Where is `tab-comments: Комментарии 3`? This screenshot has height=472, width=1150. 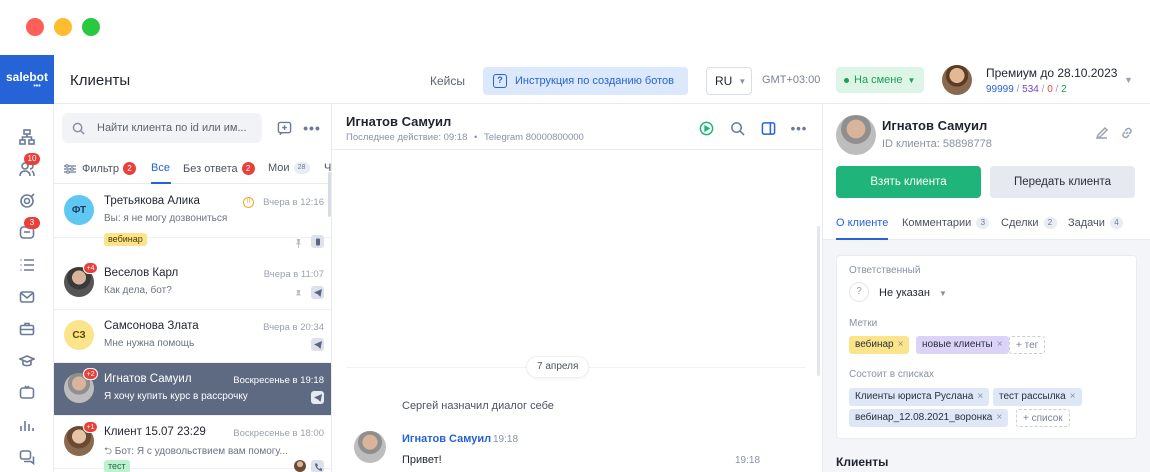 tab-comments: Комментарии 3 is located at coordinates (946, 223).